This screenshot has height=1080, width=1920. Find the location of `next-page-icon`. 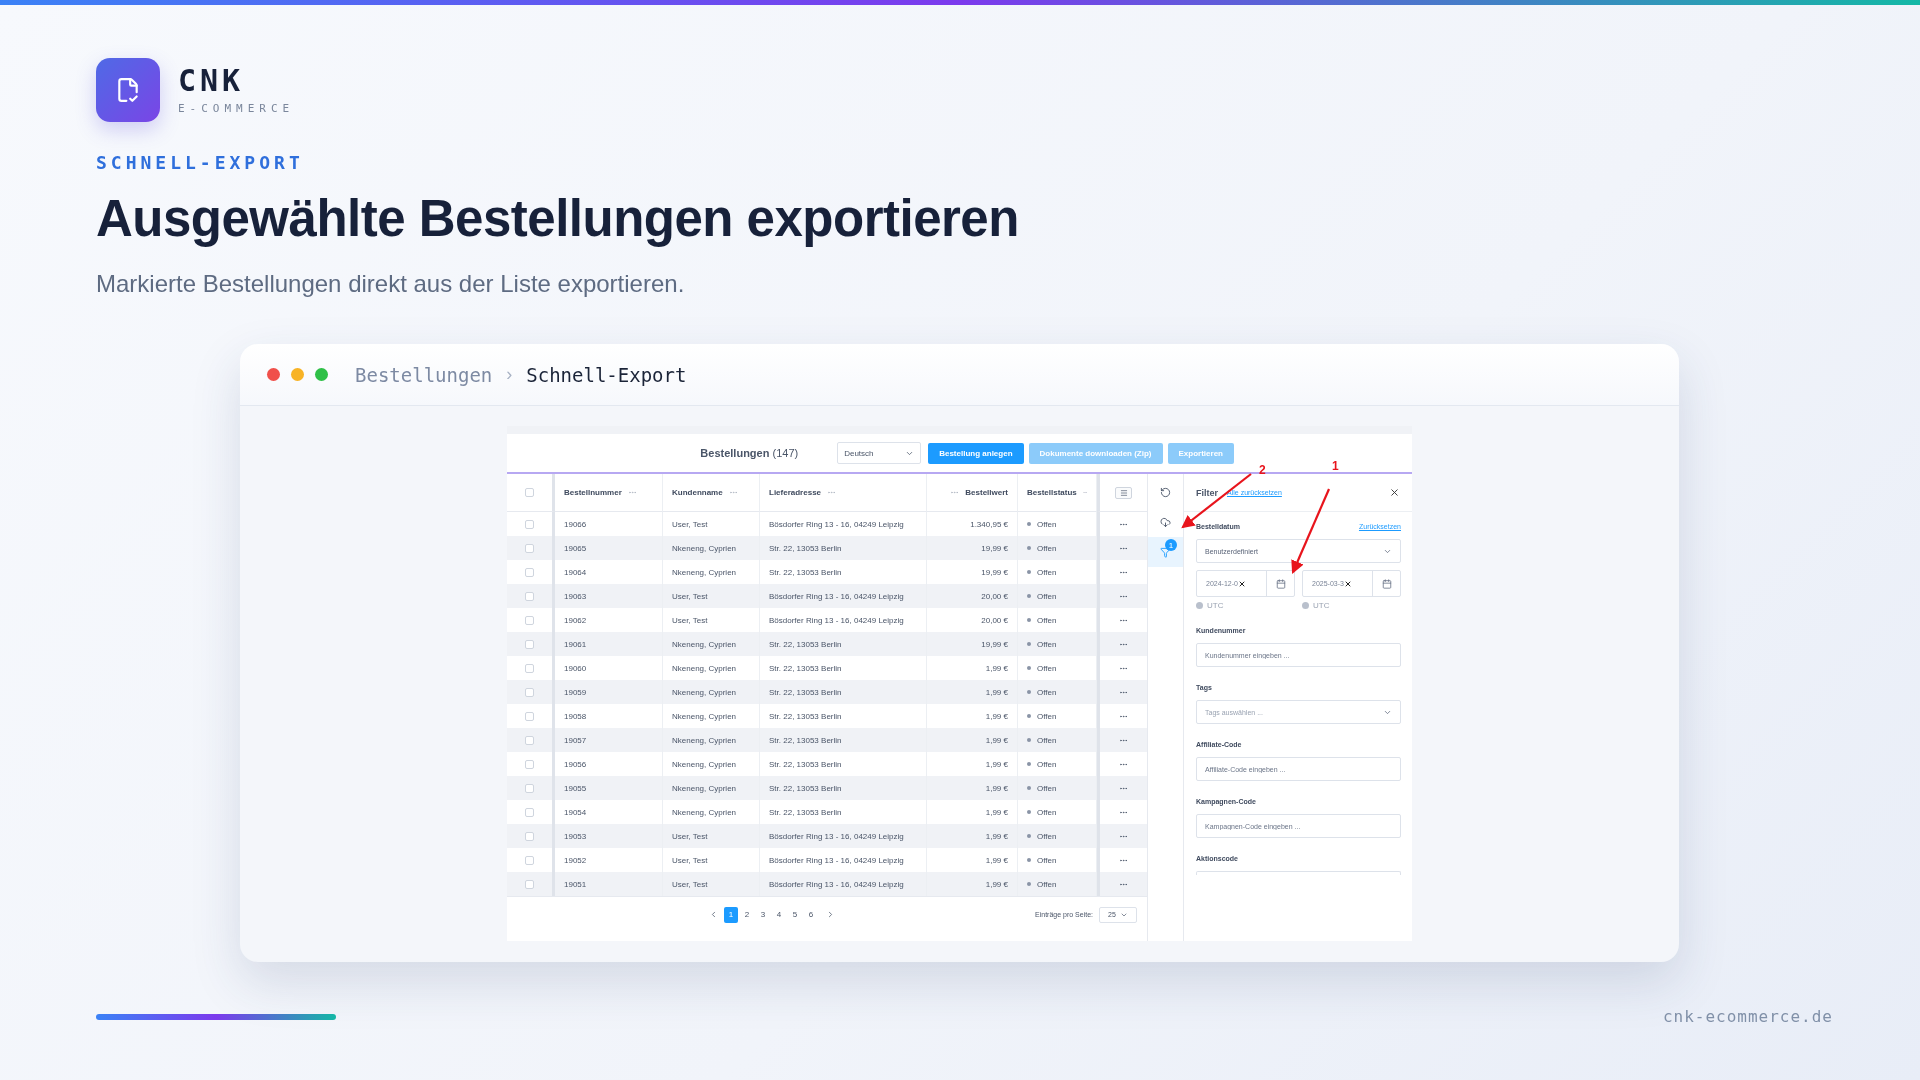

next-page-icon is located at coordinates (830, 914).